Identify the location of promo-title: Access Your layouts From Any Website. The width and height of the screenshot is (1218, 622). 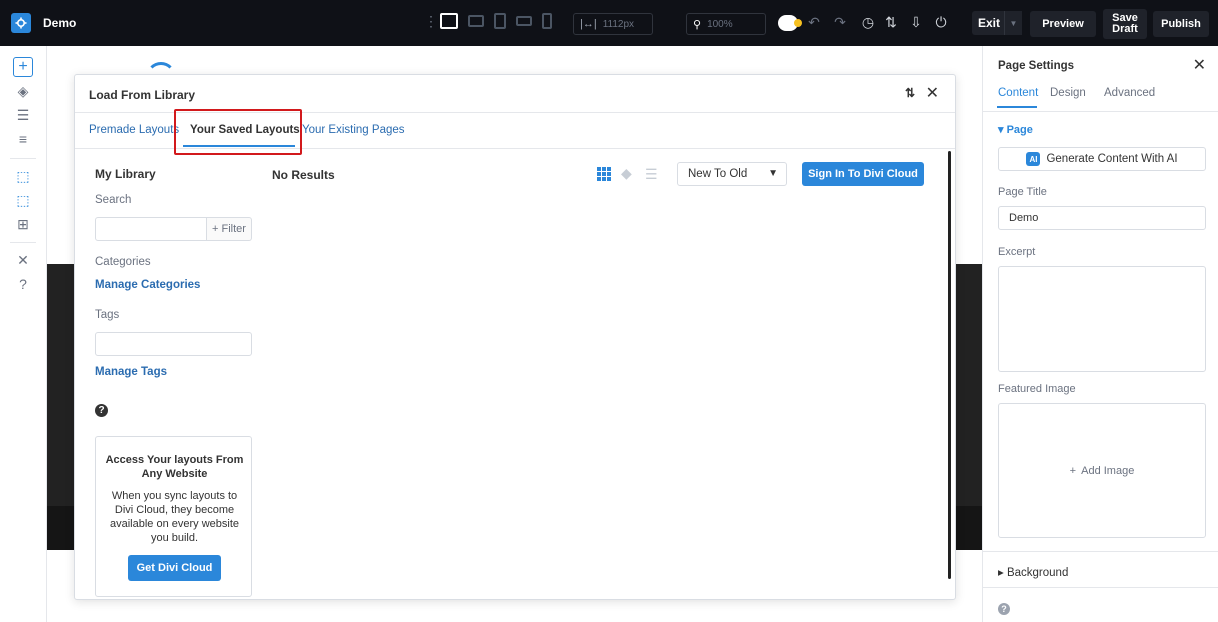
(174, 467).